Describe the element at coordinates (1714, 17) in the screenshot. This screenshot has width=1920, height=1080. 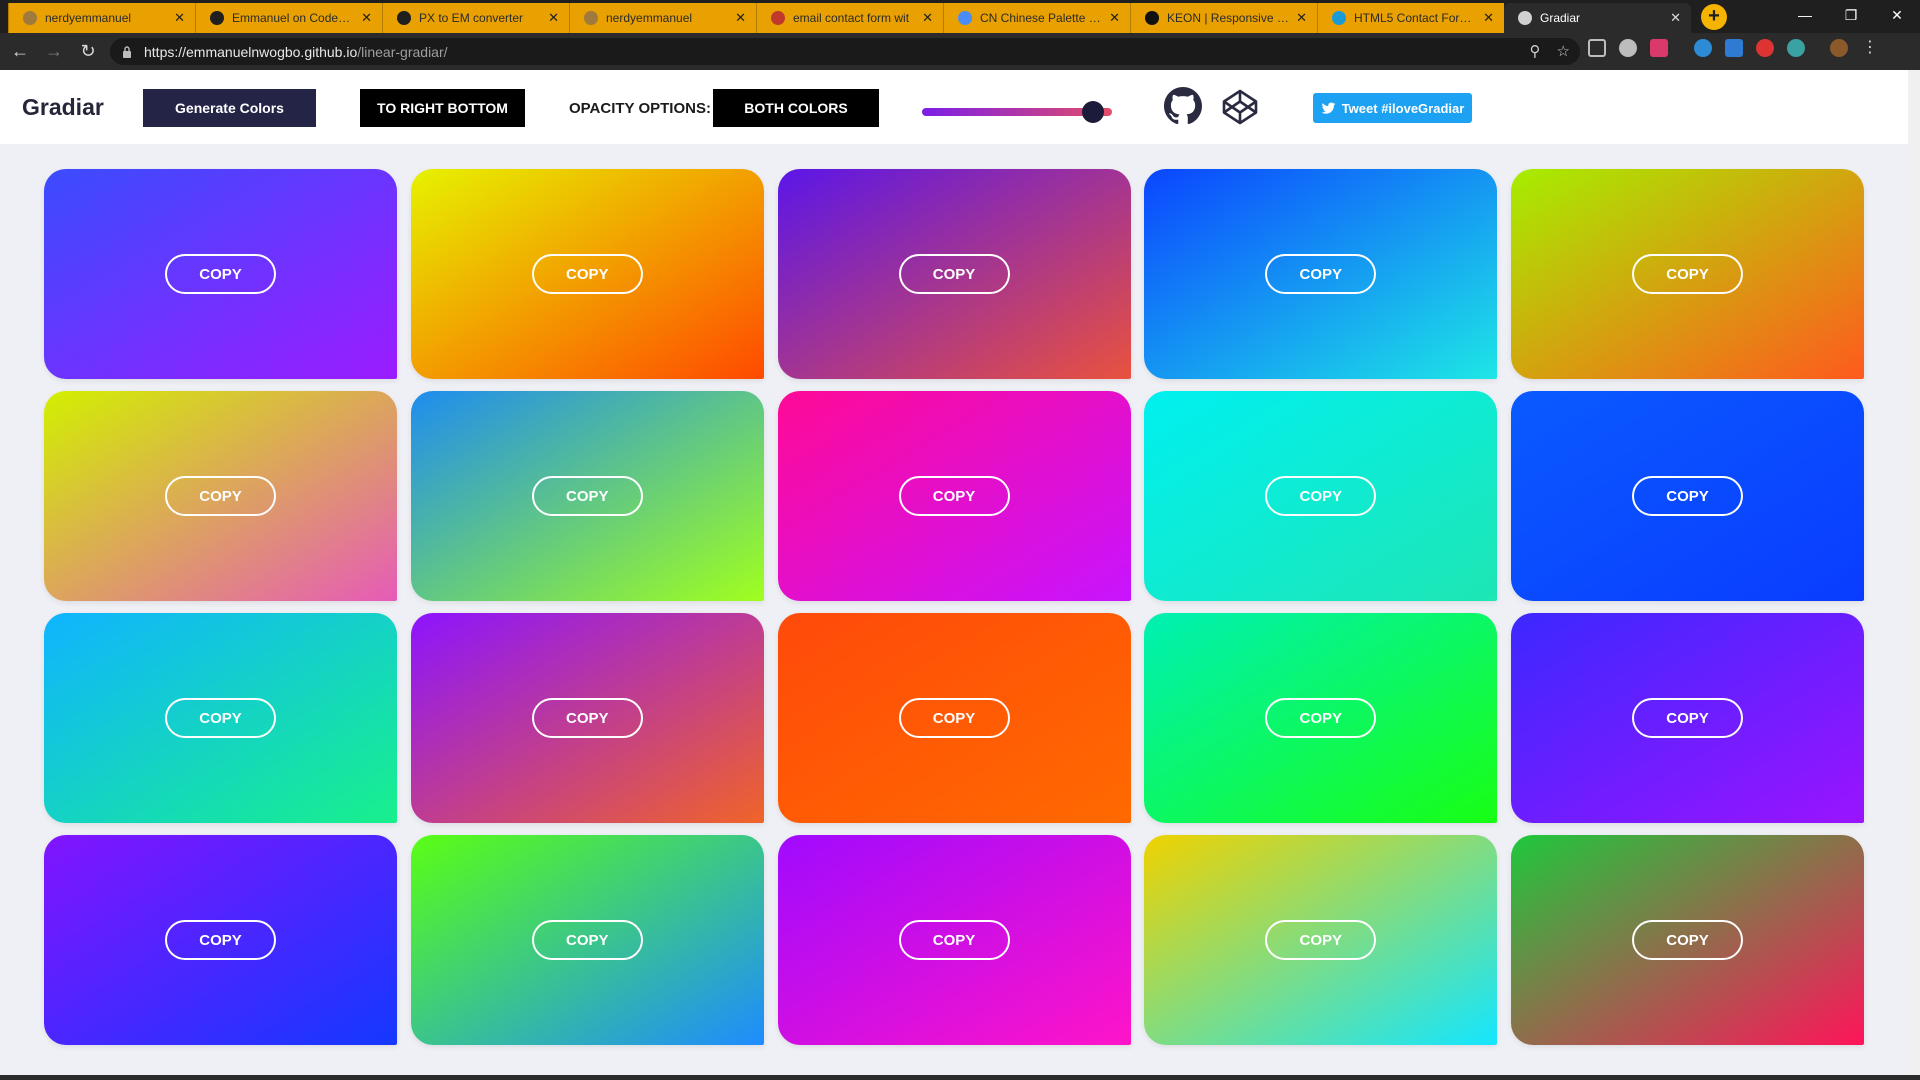
I see `new-tab-button: +` at that location.